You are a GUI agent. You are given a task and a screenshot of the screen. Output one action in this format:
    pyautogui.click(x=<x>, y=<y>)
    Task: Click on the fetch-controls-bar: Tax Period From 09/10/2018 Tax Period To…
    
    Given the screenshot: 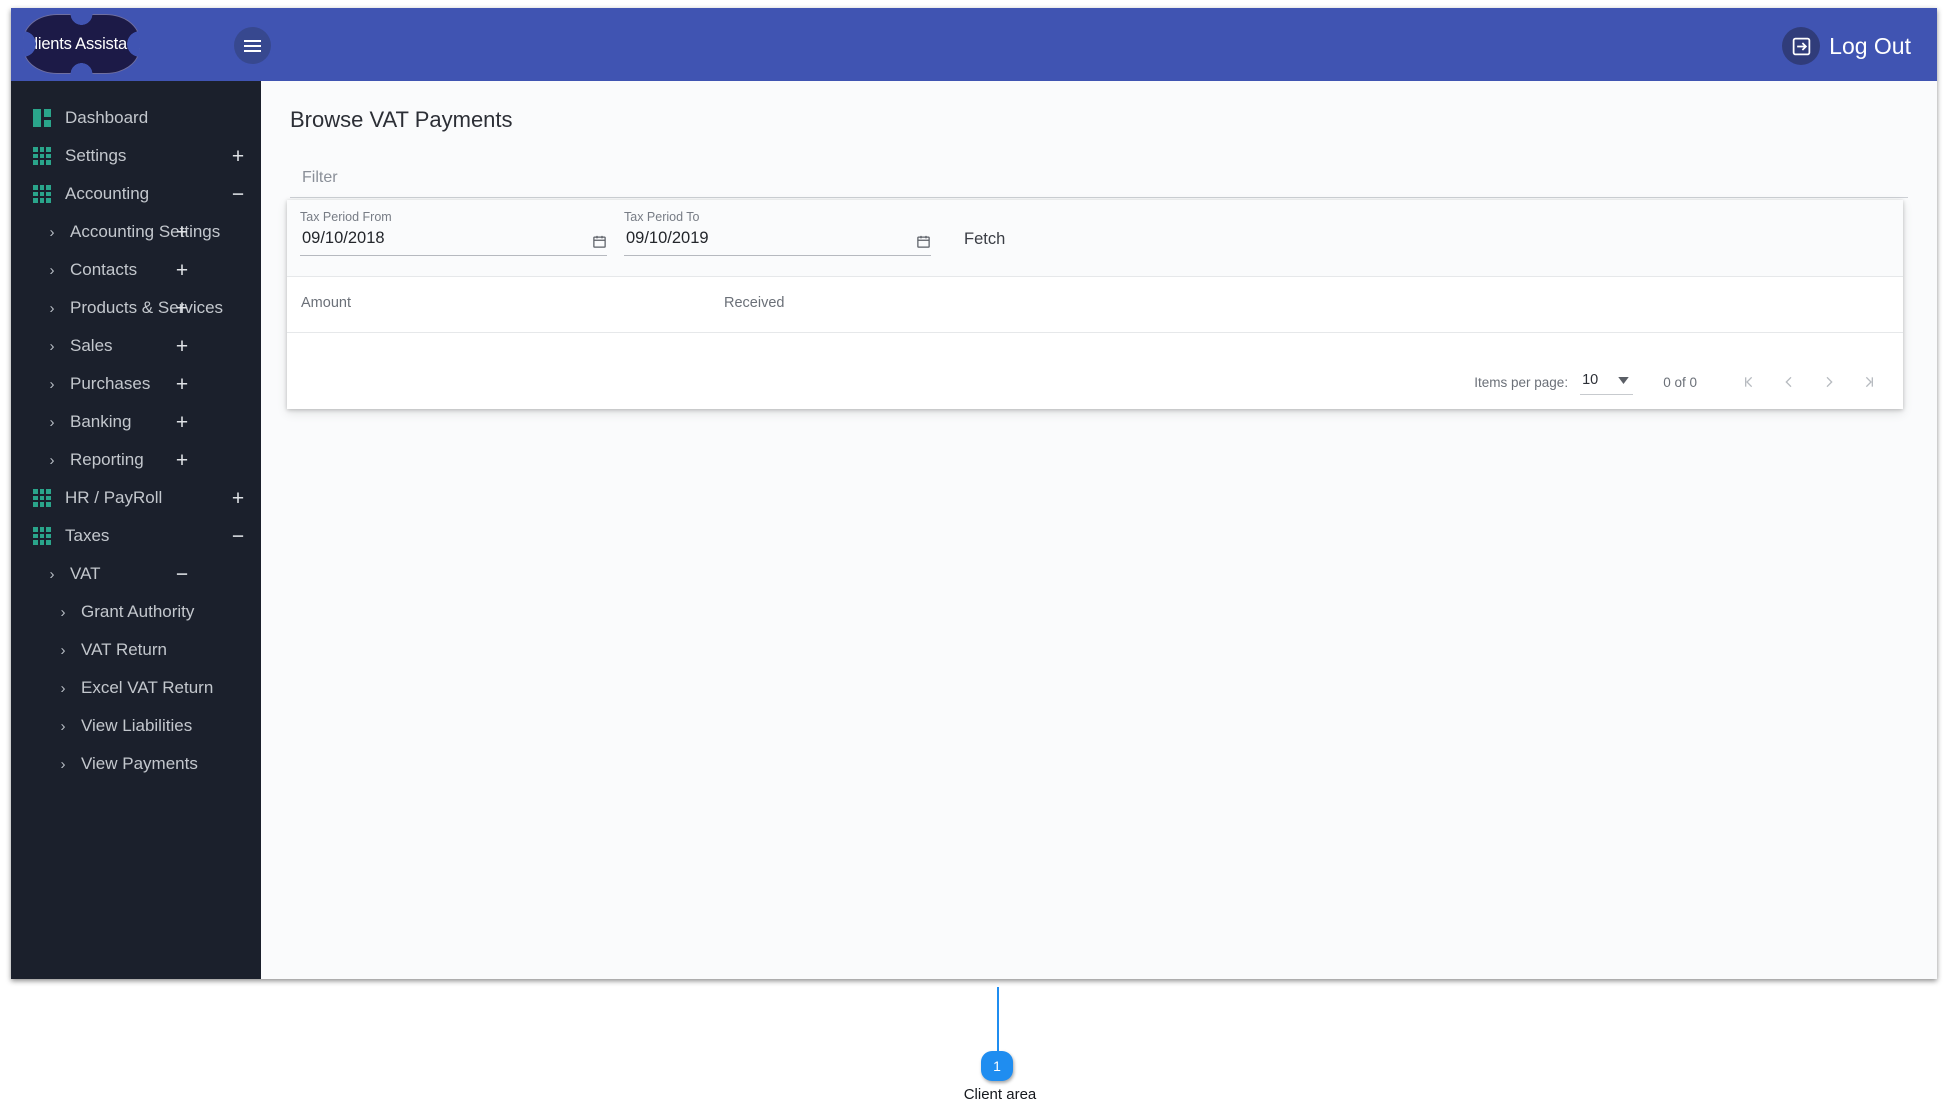 What is the action you would take?
    pyautogui.click(x=1095, y=238)
    